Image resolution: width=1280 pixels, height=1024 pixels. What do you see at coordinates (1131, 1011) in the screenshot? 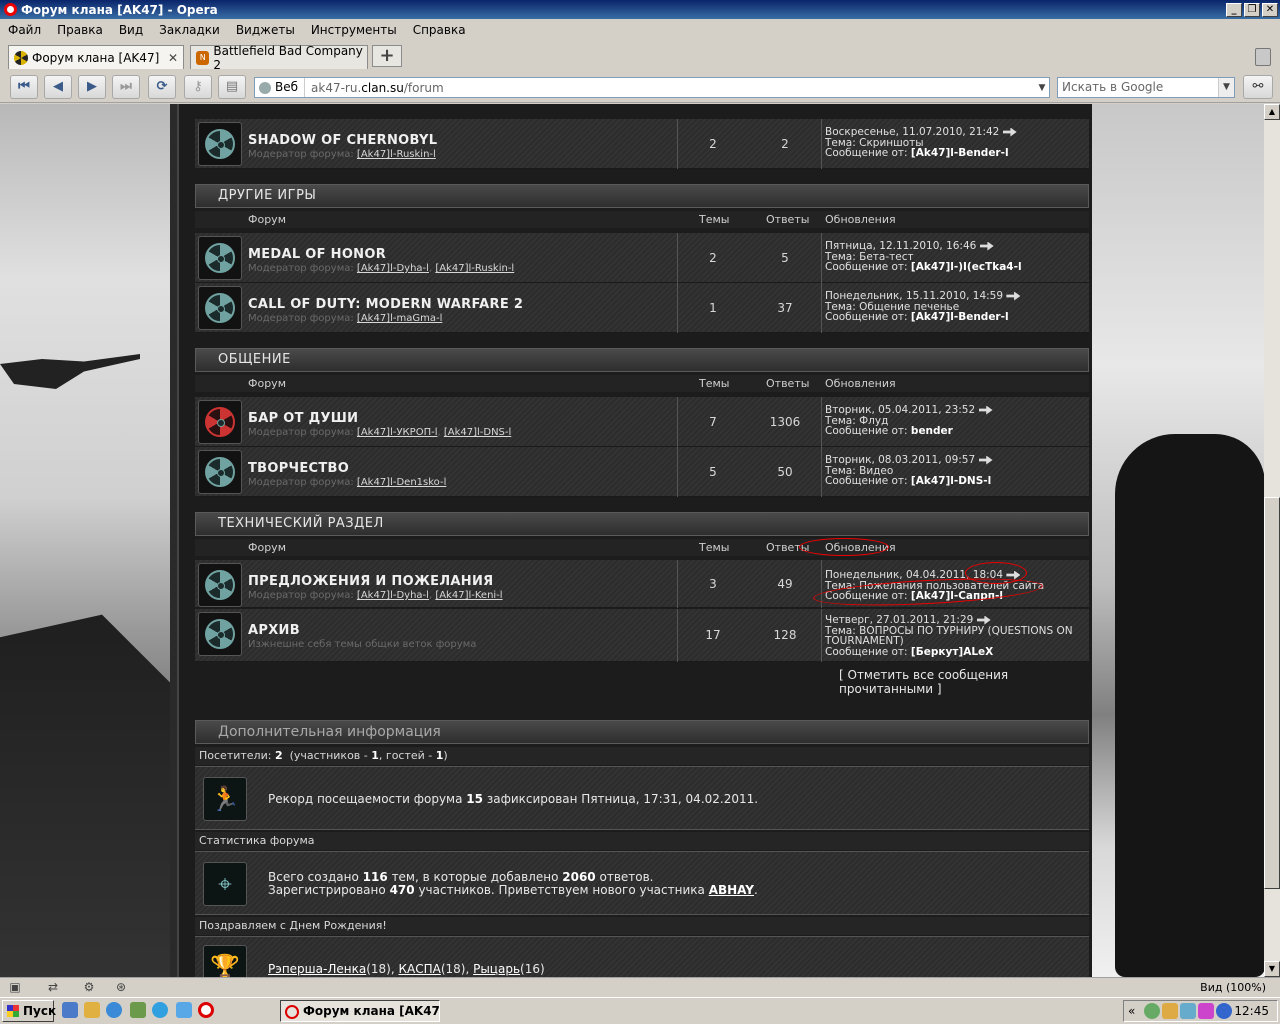
I see `tray-expand-icon: «` at bounding box center [1131, 1011].